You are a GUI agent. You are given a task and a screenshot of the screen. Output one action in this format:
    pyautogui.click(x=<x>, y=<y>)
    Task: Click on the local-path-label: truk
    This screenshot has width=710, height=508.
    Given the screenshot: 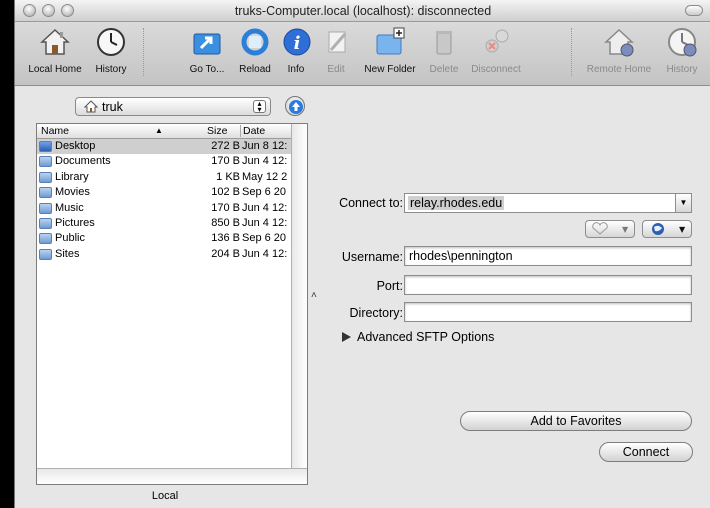 What is the action you would take?
    pyautogui.click(x=112, y=107)
    